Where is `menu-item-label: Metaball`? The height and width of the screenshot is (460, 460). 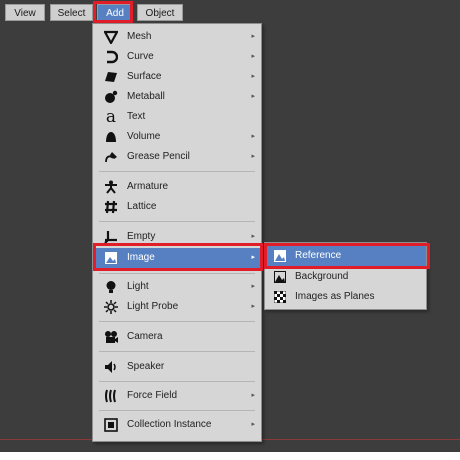
menu-item-label: Metaball is located at coordinates (146, 96).